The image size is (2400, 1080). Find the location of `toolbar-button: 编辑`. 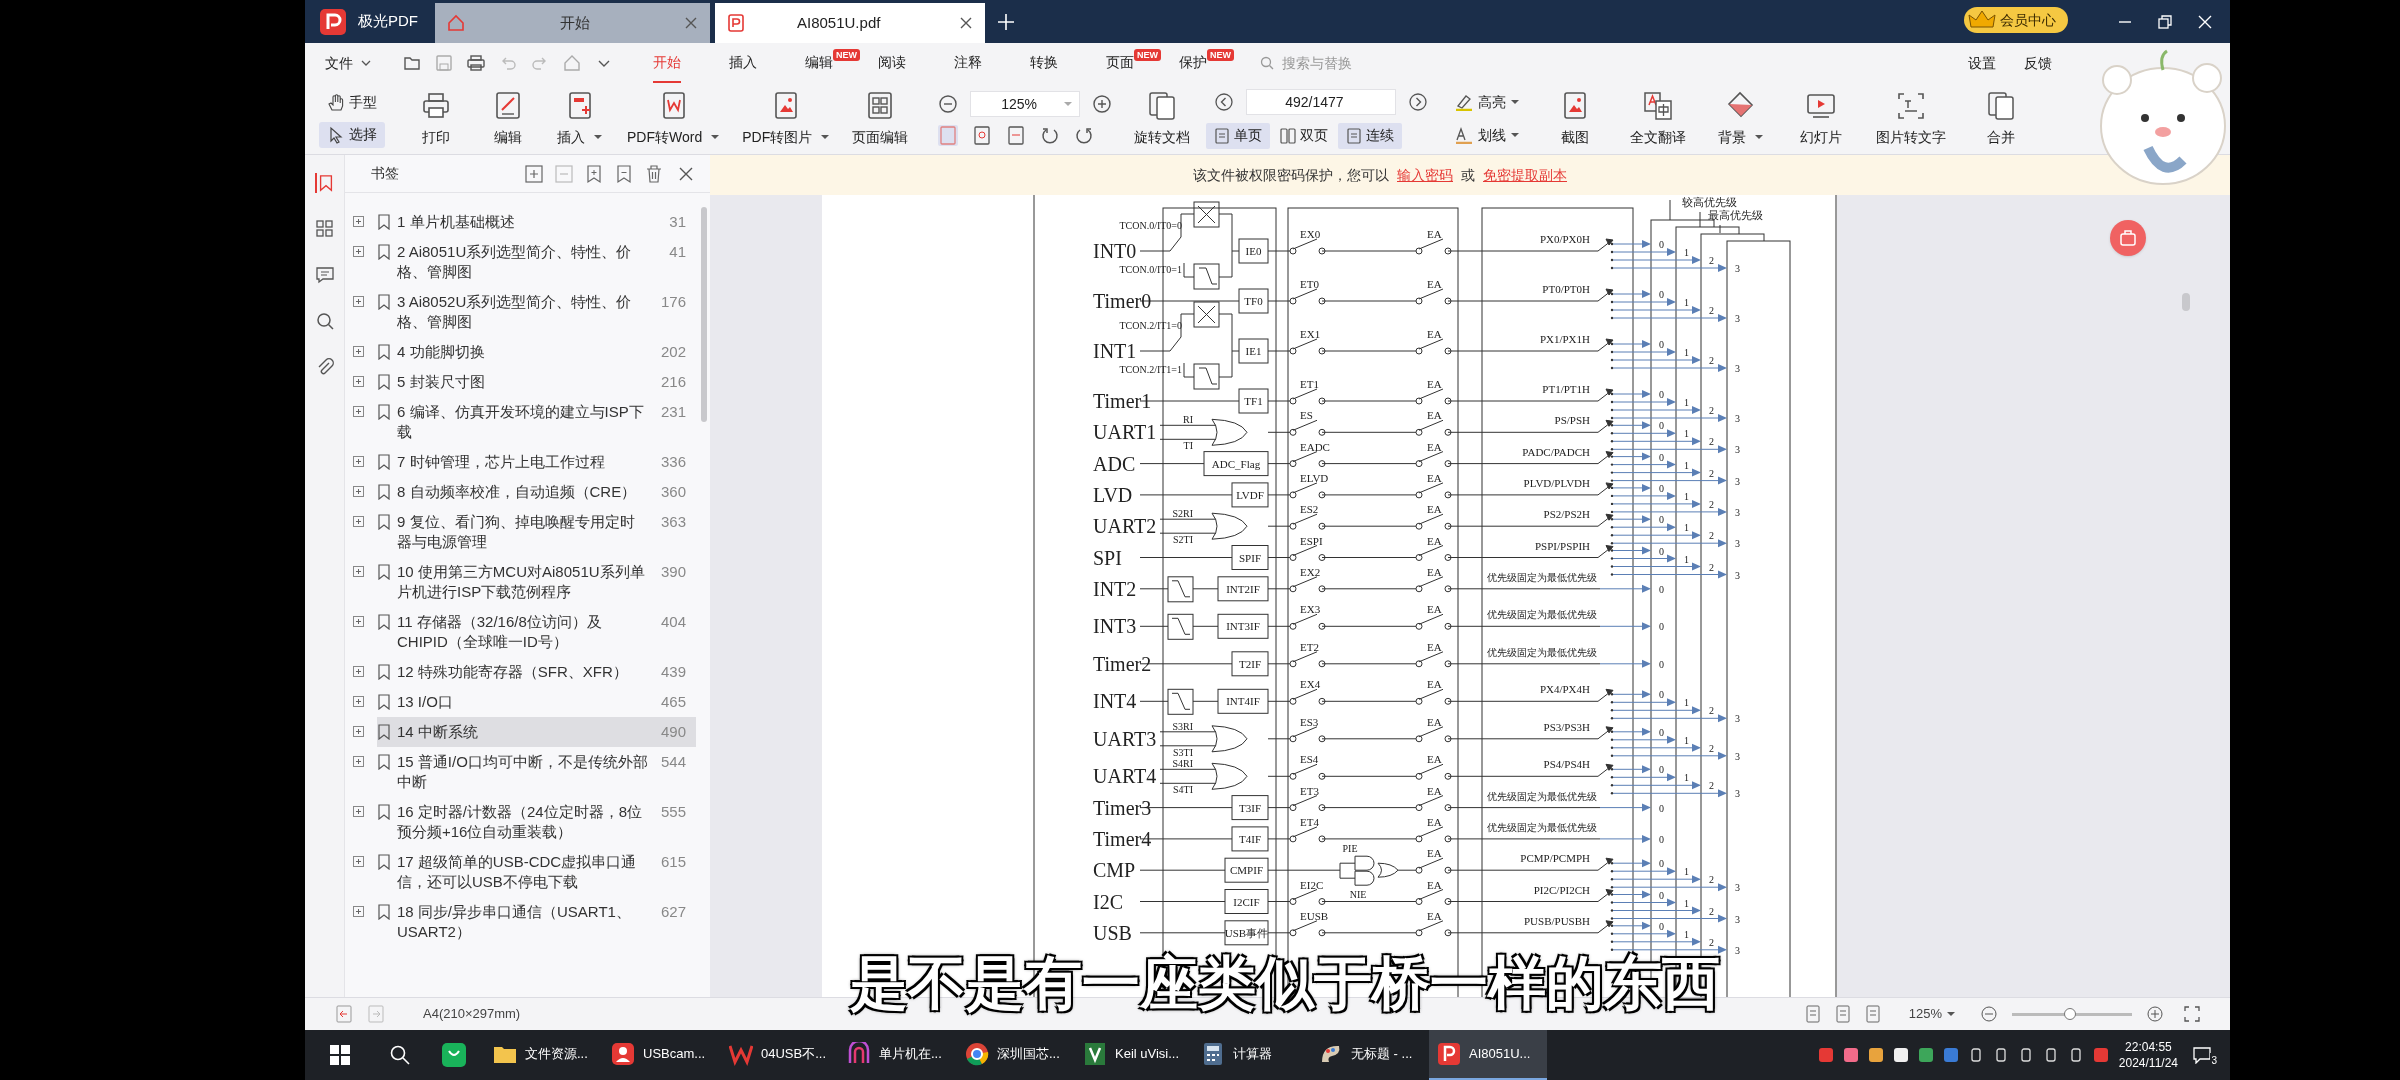

toolbar-button: 编辑 is located at coordinates (508, 118).